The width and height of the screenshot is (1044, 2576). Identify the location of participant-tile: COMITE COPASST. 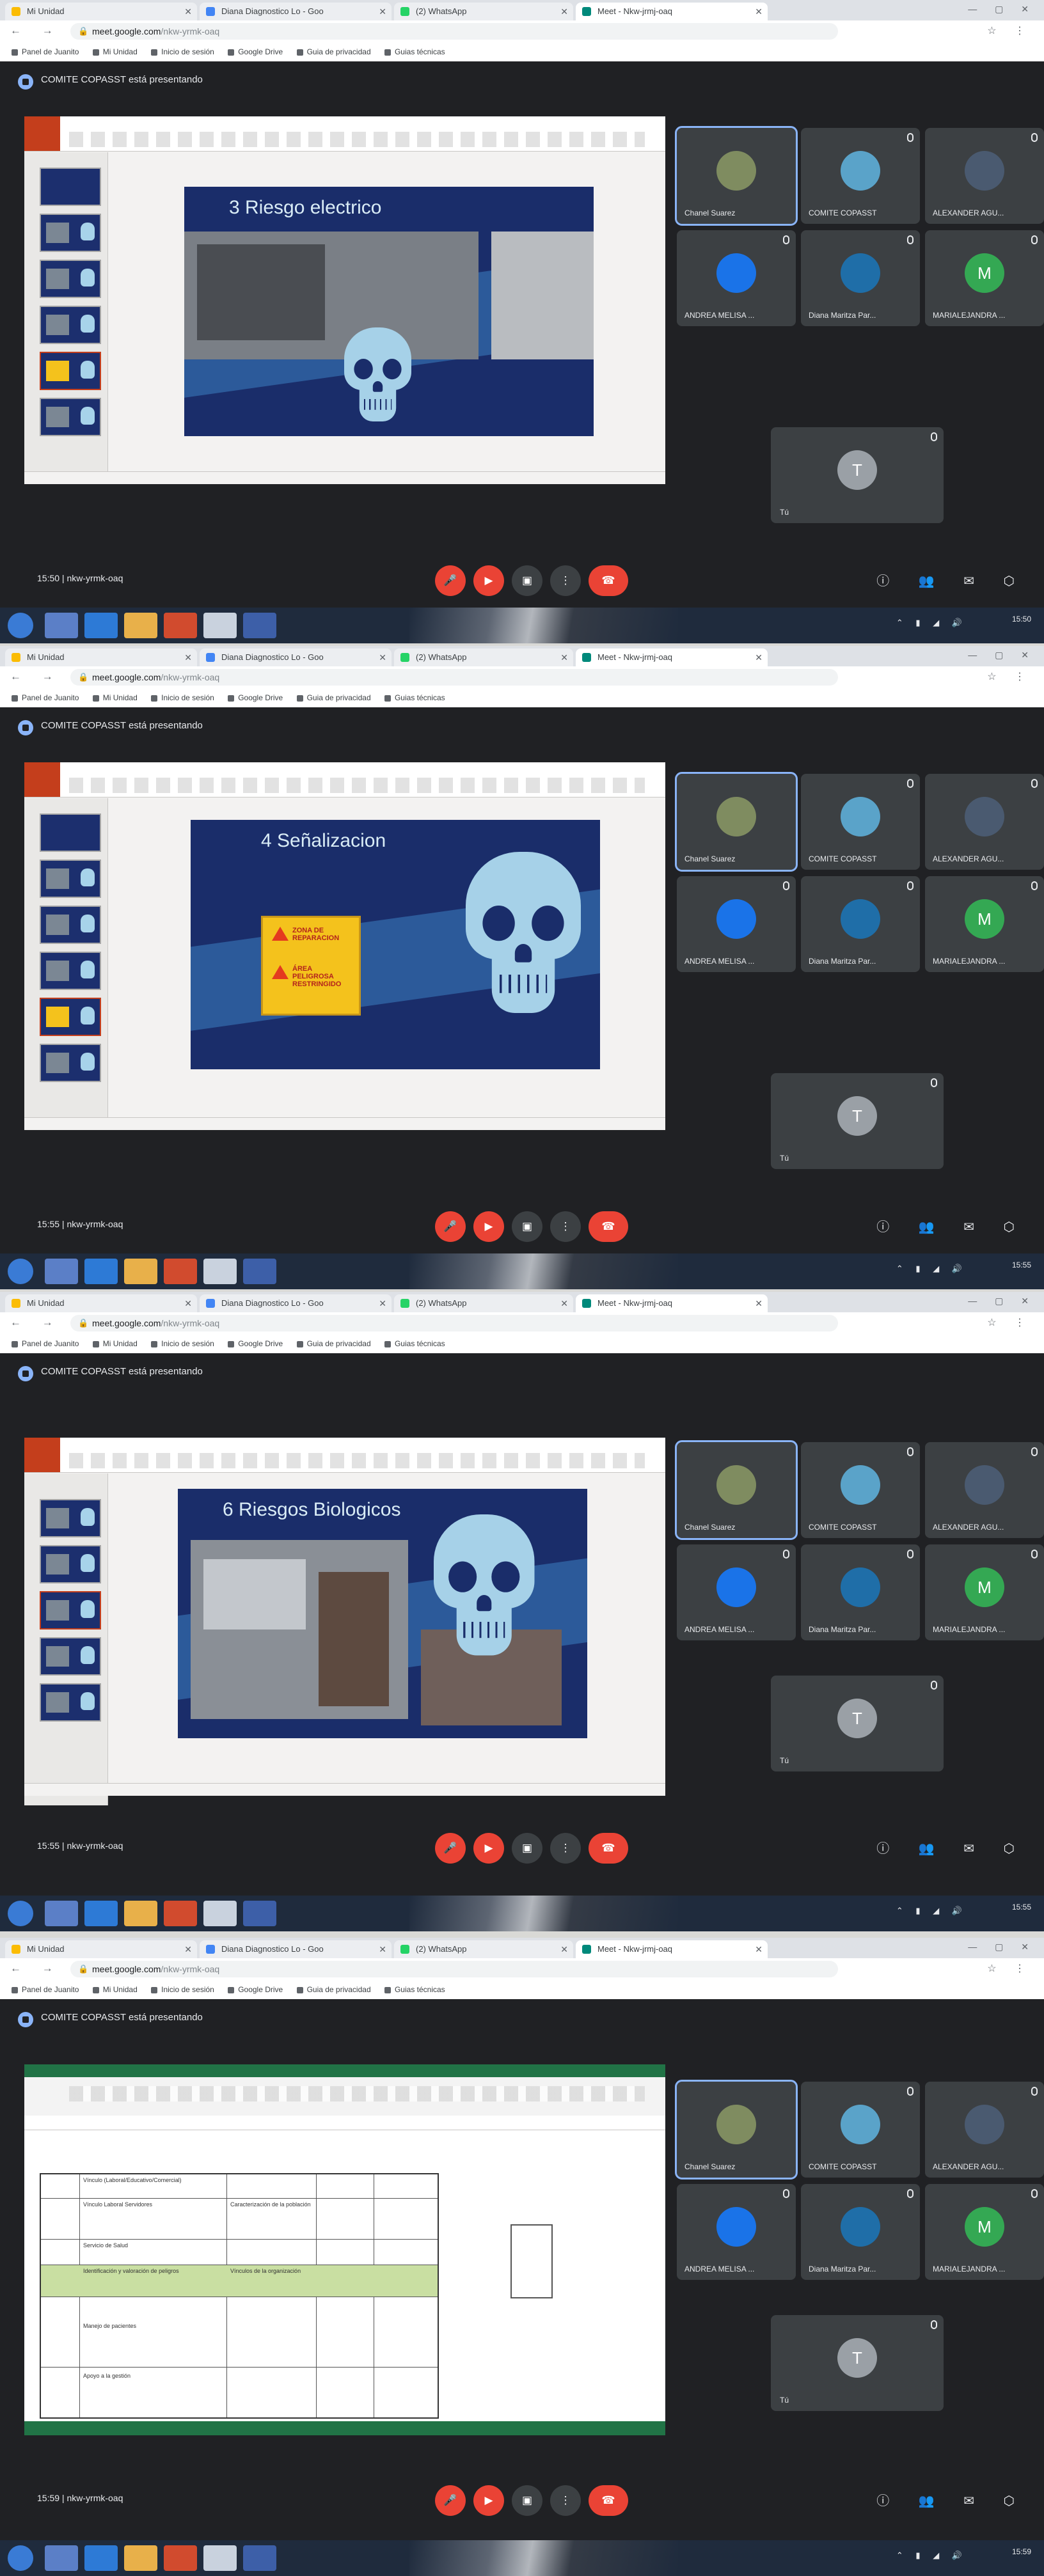
(860, 1490).